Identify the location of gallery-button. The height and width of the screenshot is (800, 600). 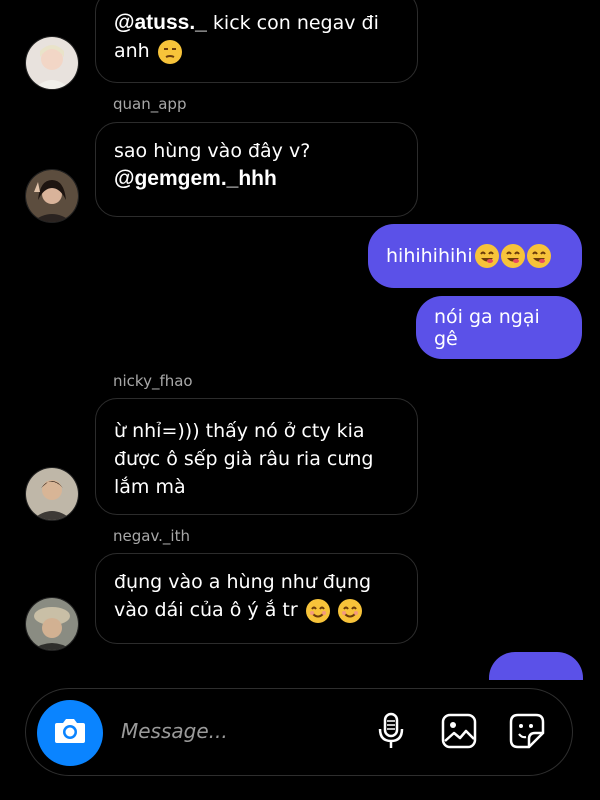
(459, 733).